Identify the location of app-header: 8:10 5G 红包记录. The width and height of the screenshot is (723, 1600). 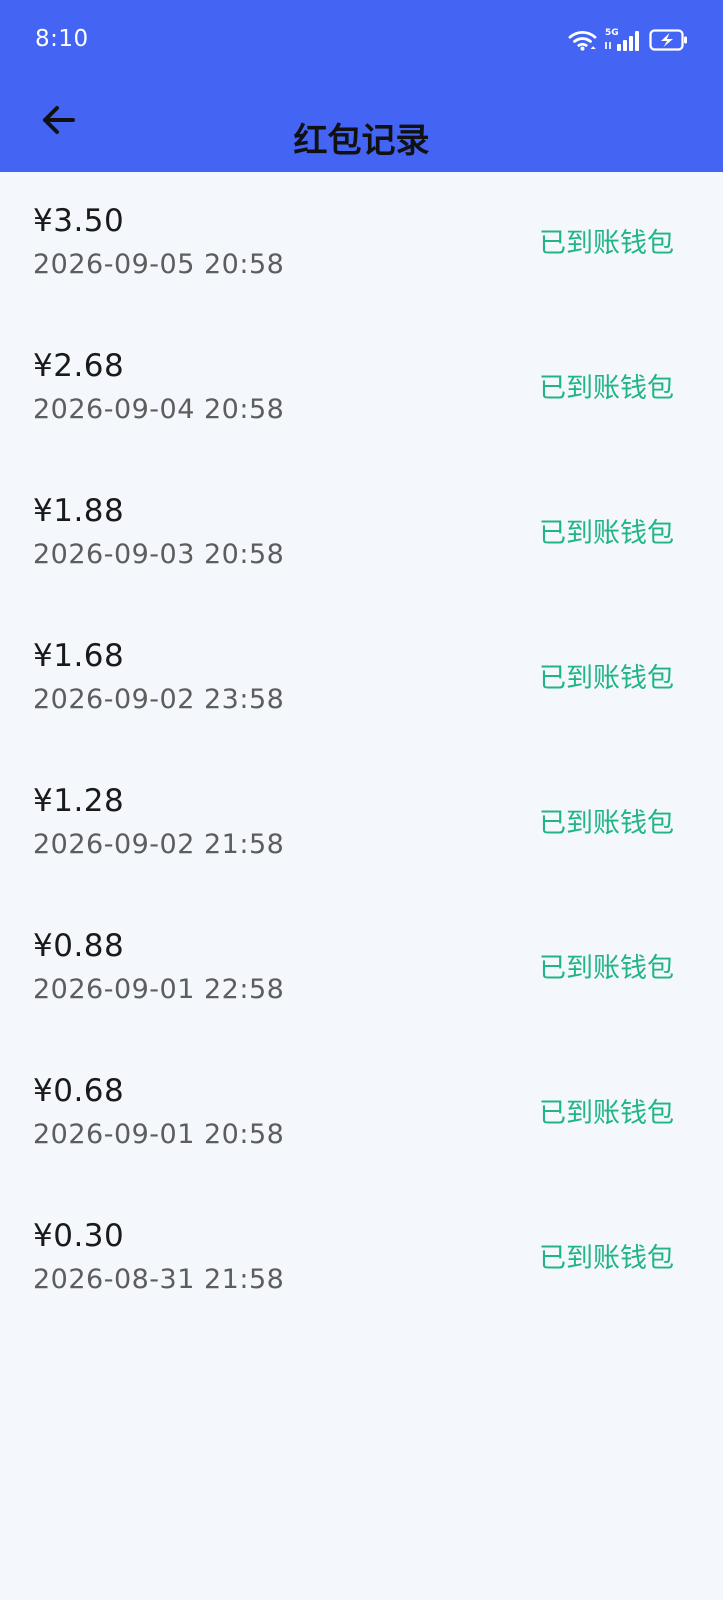
(361, 86).